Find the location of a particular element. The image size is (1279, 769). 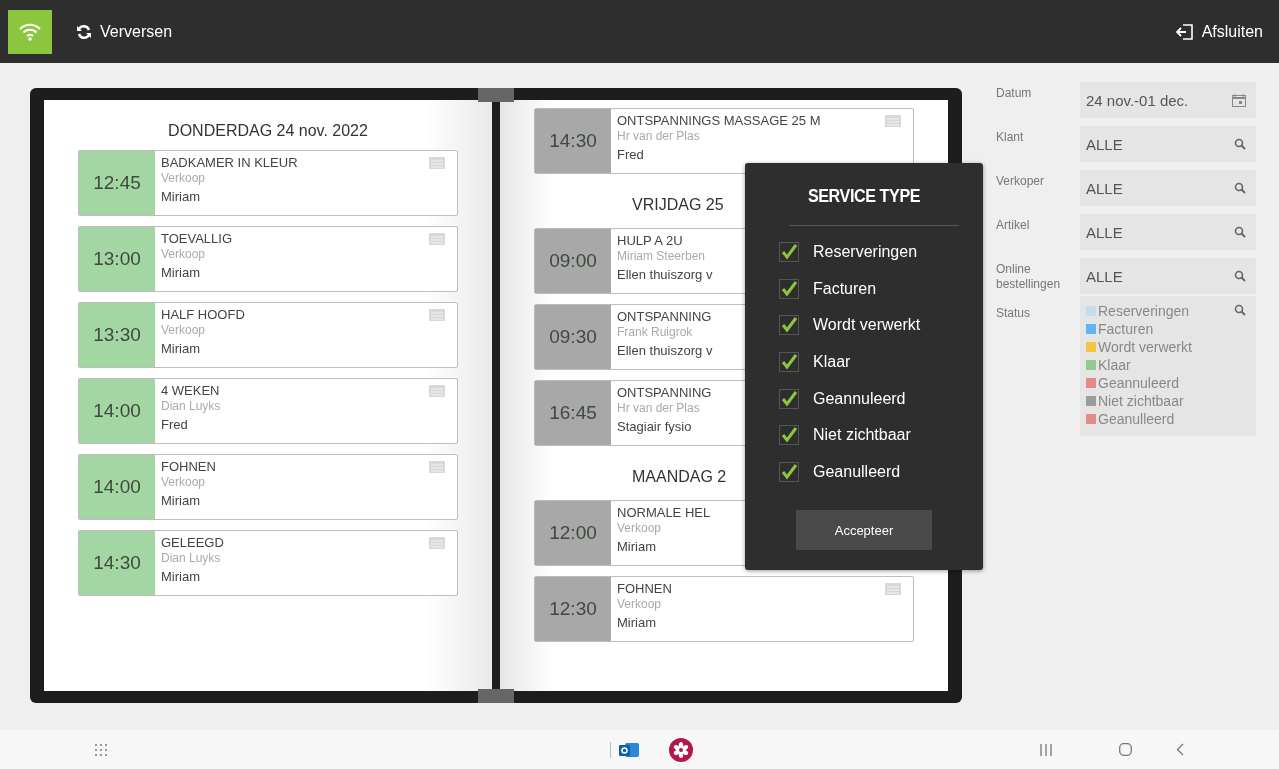

filter-label: Klant is located at coordinates (1010, 137).